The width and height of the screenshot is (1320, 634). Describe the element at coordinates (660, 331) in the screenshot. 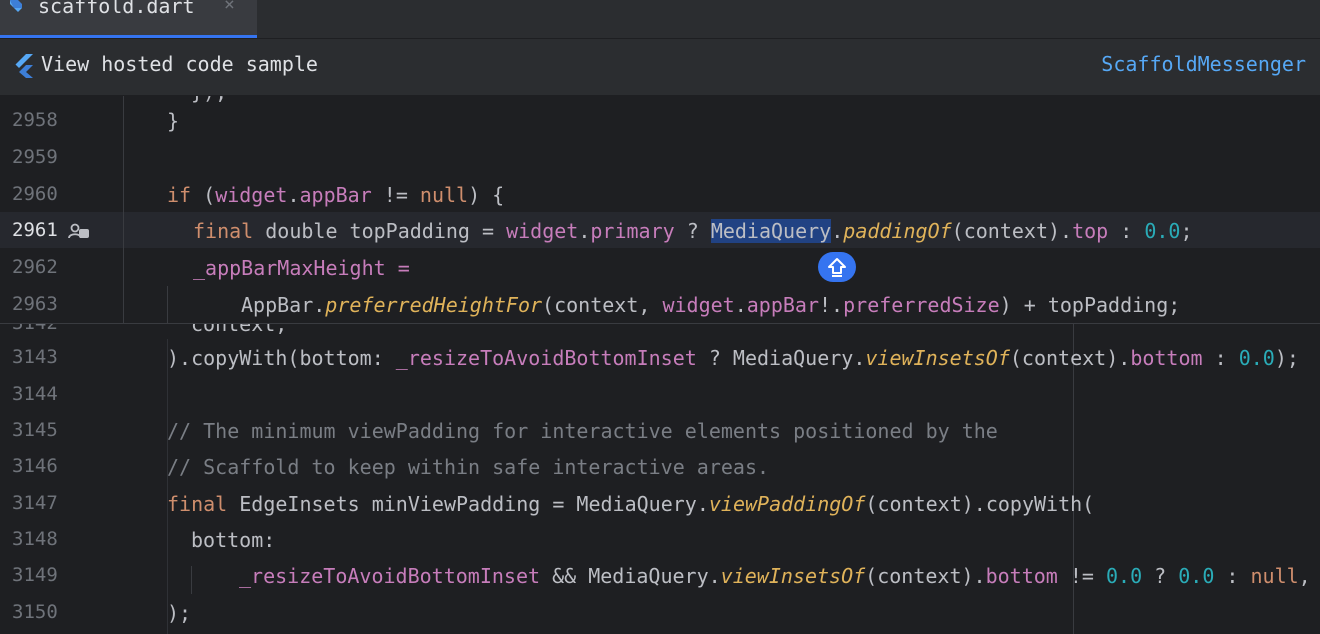

I see `partial-line: 3142 context,` at that location.